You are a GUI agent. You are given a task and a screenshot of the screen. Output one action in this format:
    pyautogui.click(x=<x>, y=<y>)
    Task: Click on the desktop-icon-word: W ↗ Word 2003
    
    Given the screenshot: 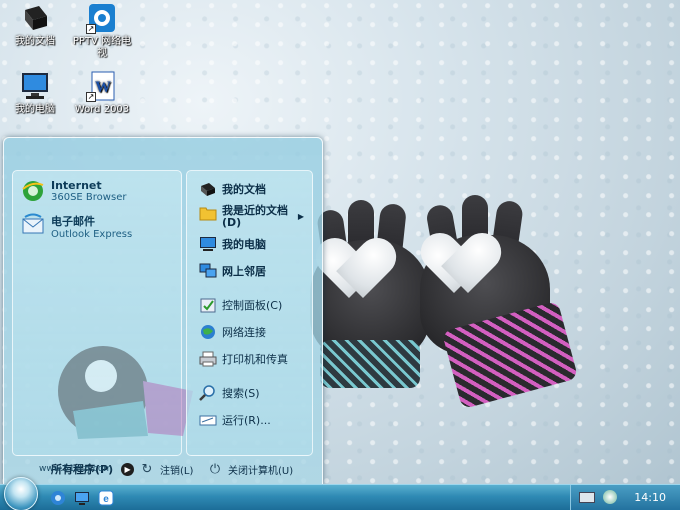 What is the action you would take?
    pyautogui.click(x=102, y=93)
    